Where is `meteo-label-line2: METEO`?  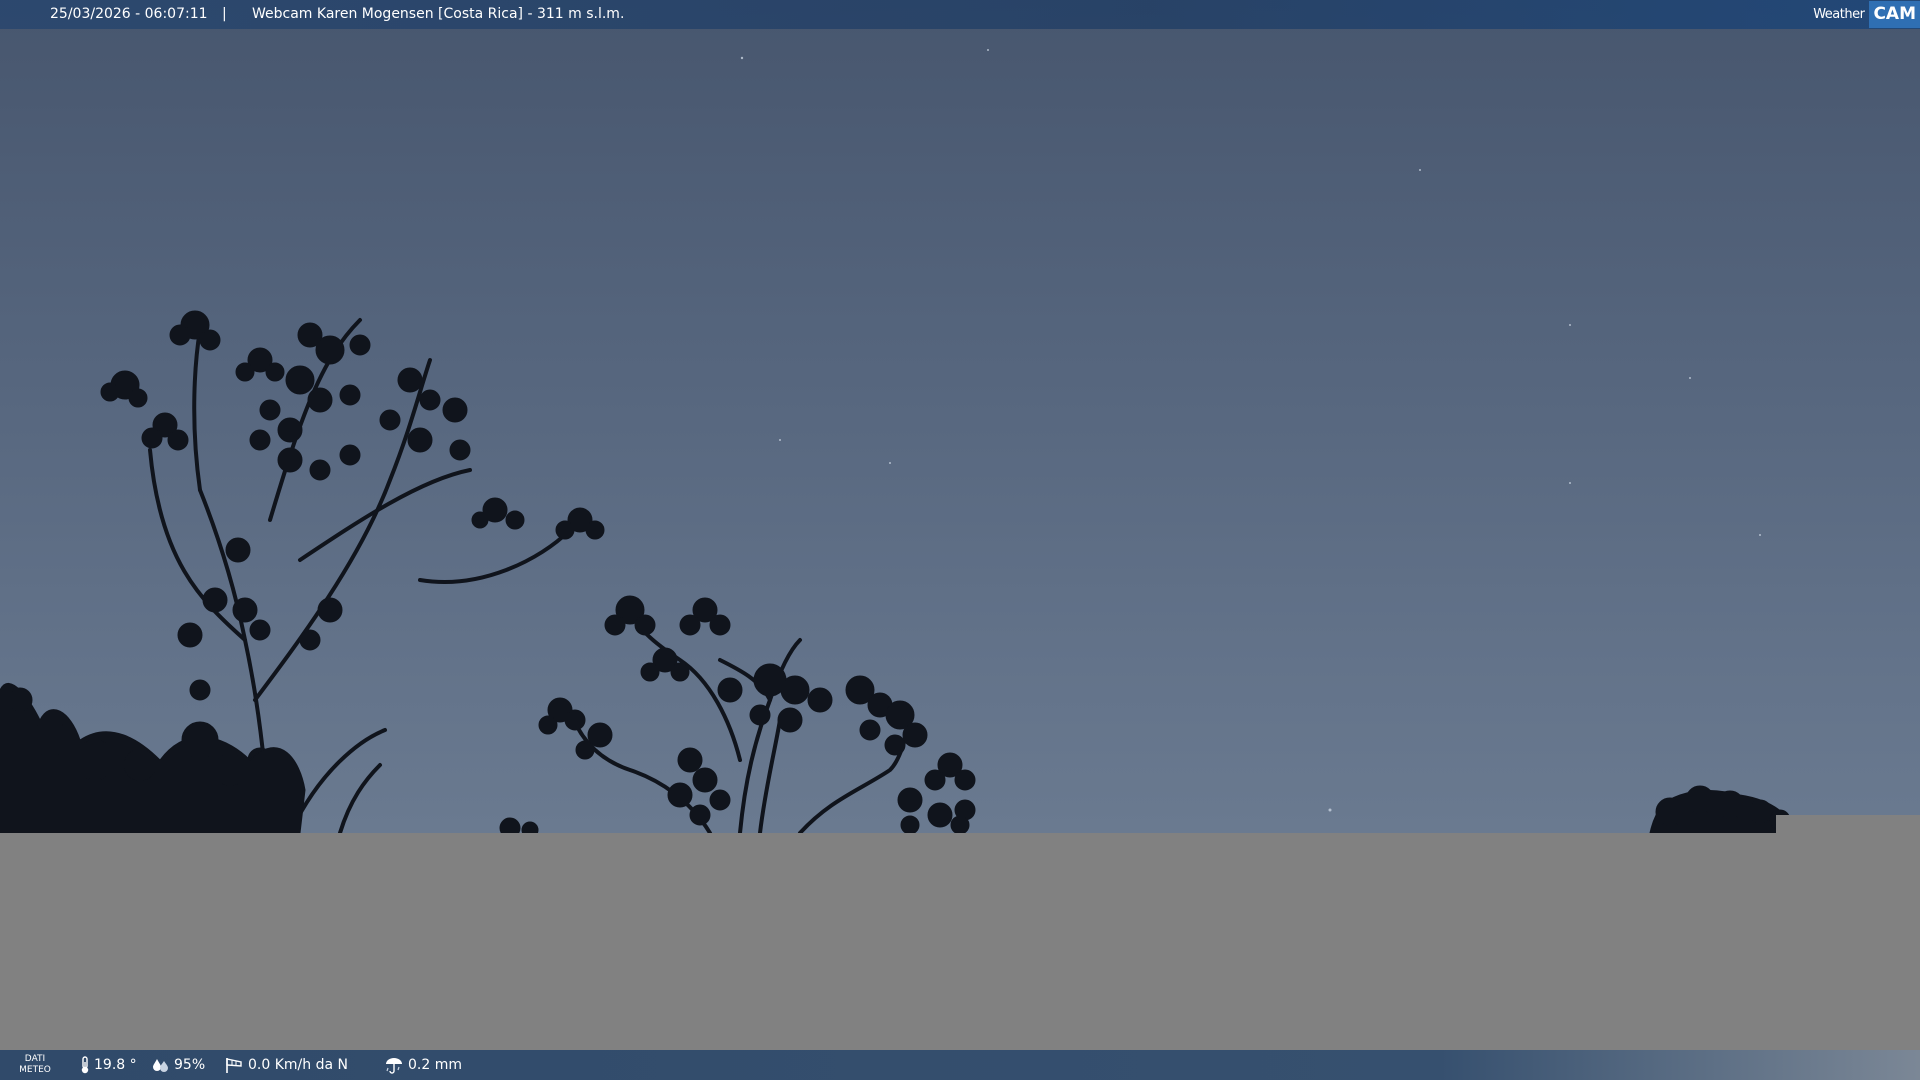
meteo-label-line2: METEO is located at coordinates (35, 1070).